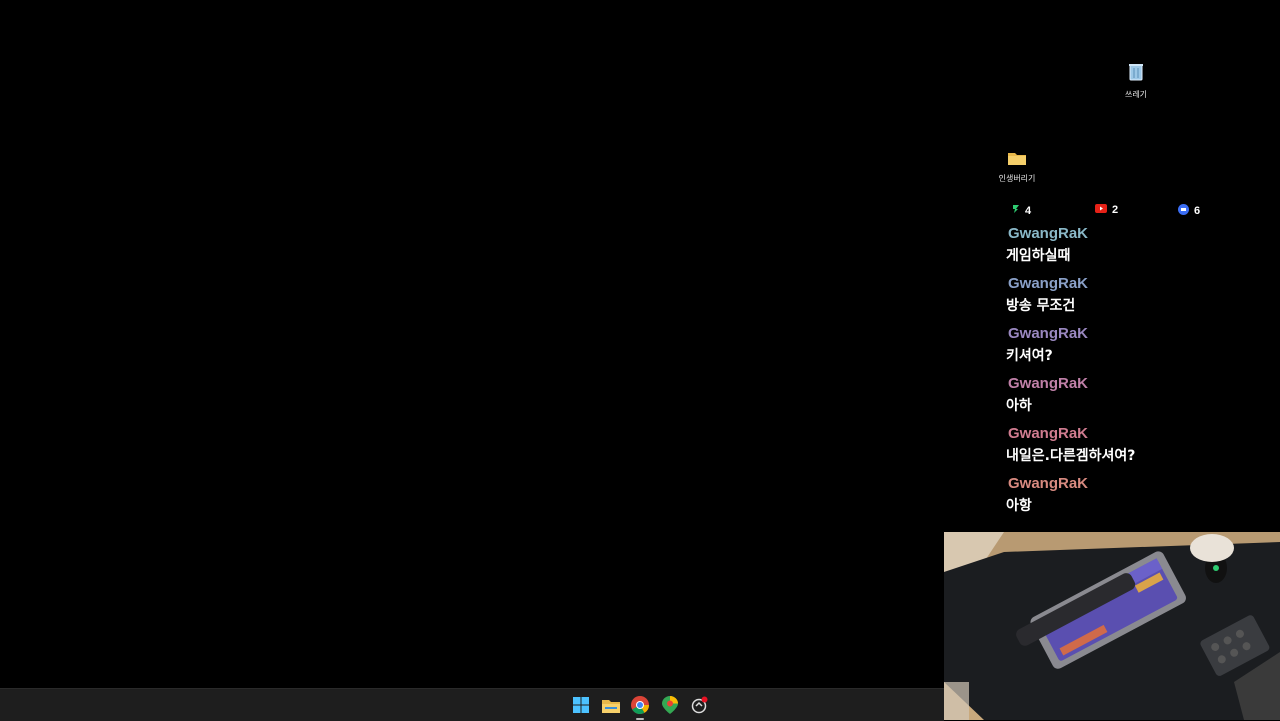 The image size is (1280, 721). I want to click on chat-message: GwangRaK 게임하실때, so click(1136, 249).